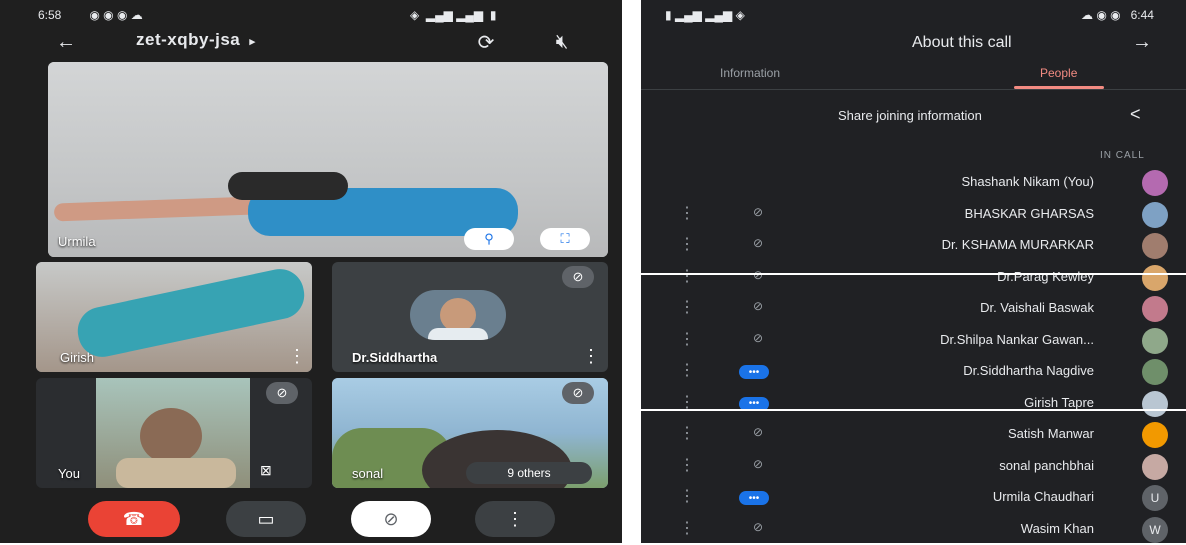 The image size is (1186, 545). I want to click on end-call-button: ☎, so click(134, 519).